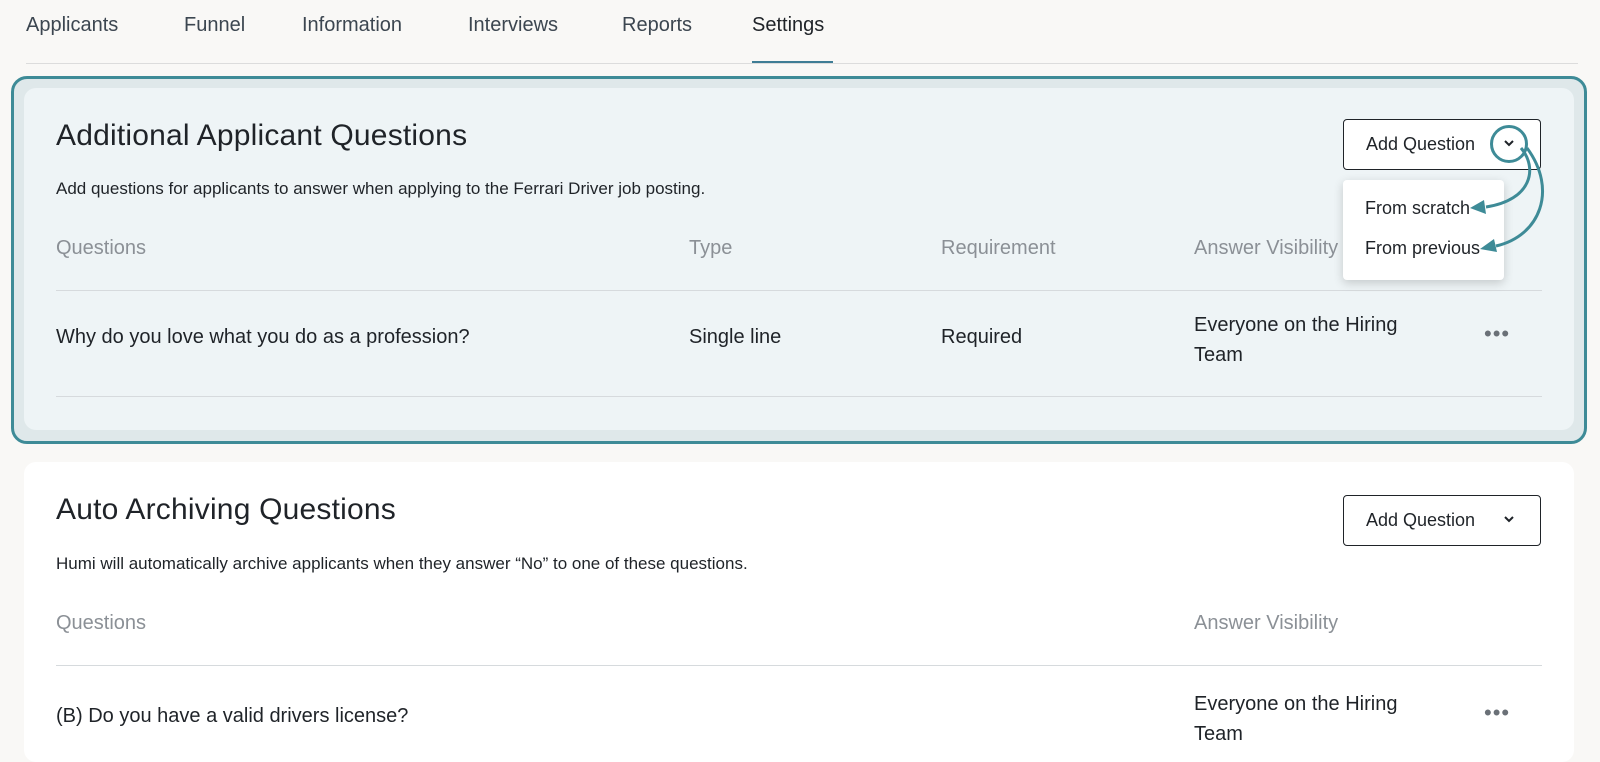  What do you see at coordinates (735, 337) in the screenshot?
I see `question-type: Single line` at bounding box center [735, 337].